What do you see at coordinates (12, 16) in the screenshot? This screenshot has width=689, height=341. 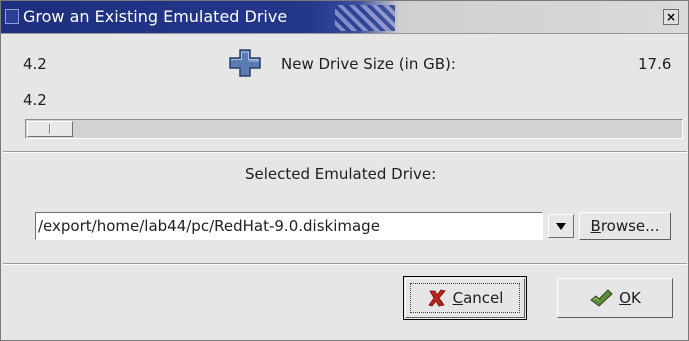 I see `app-window-icon` at bounding box center [12, 16].